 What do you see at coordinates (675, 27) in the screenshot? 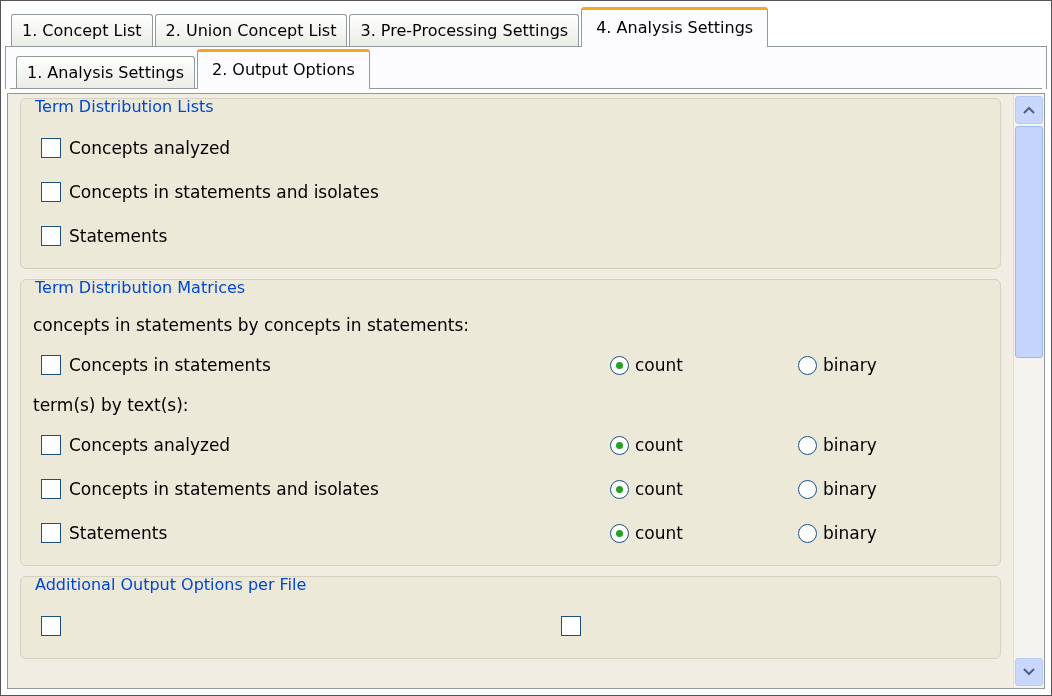
I see `tab: 4. Analysis Settings` at bounding box center [675, 27].